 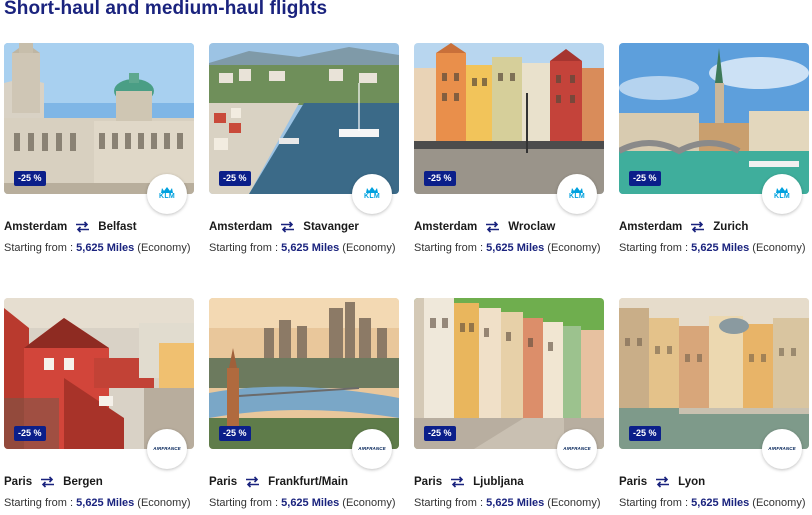 What do you see at coordinates (70, 227) in the screenshot?
I see `route-label: Amsterdam Belfast` at bounding box center [70, 227].